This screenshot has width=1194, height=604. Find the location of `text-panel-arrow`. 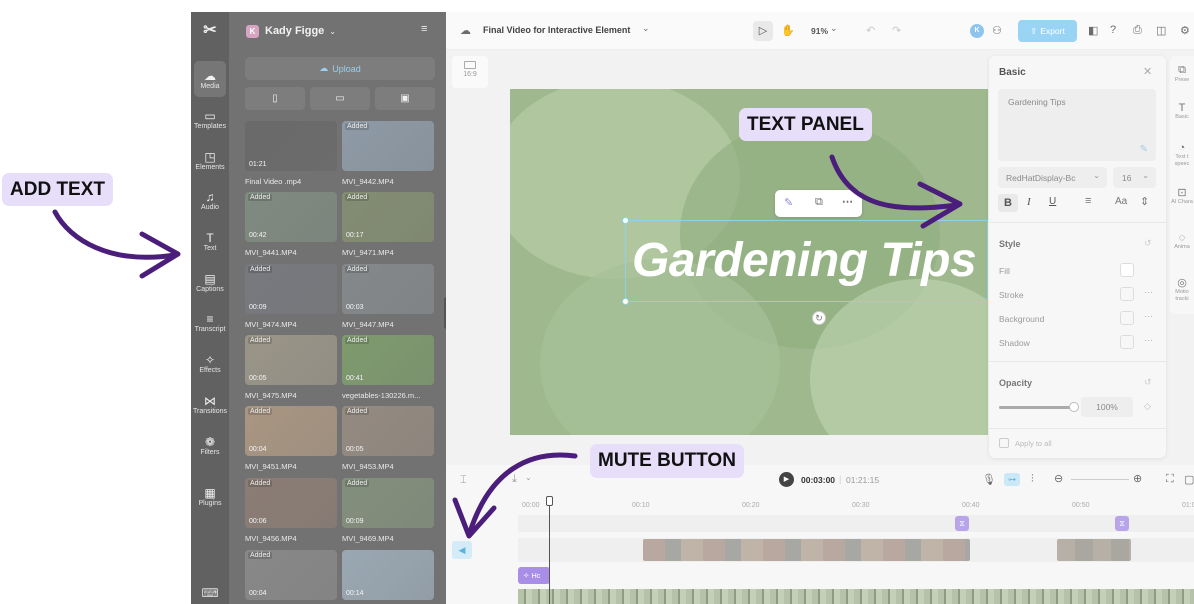

text-panel-arrow is located at coordinates (895, 182).